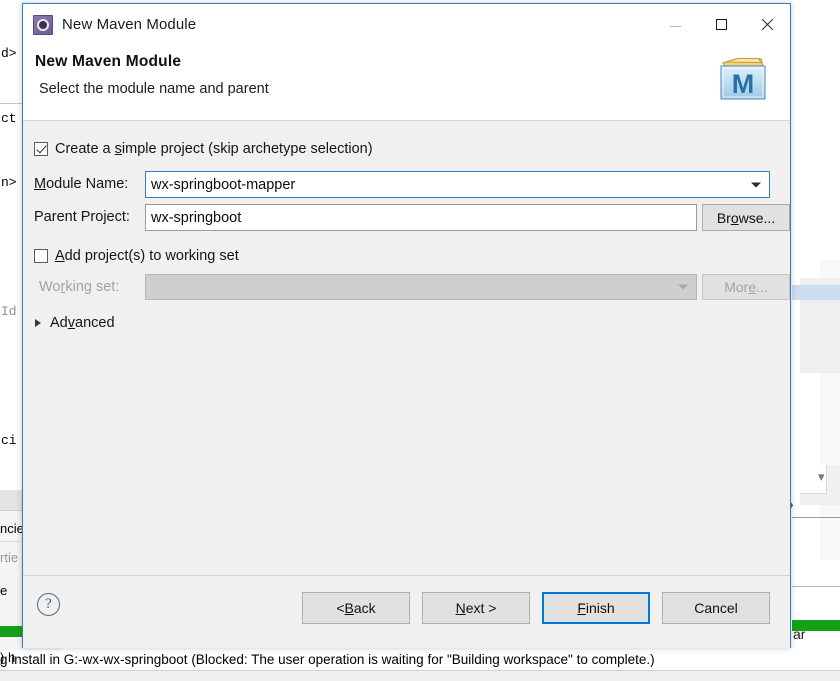  I want to click on finish-button: Finish, so click(596, 608).